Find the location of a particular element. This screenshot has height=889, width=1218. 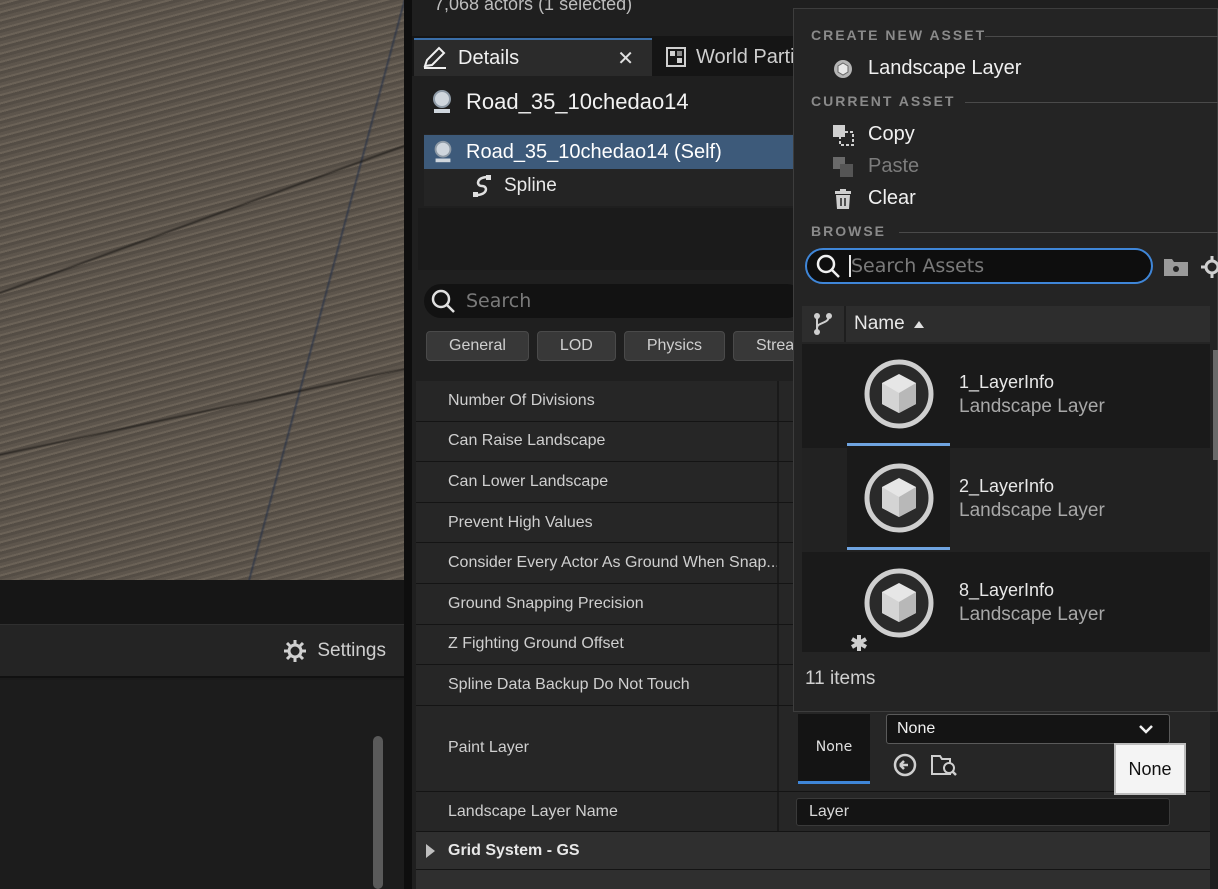

component-row-spline: Spline is located at coordinates (513, 186).